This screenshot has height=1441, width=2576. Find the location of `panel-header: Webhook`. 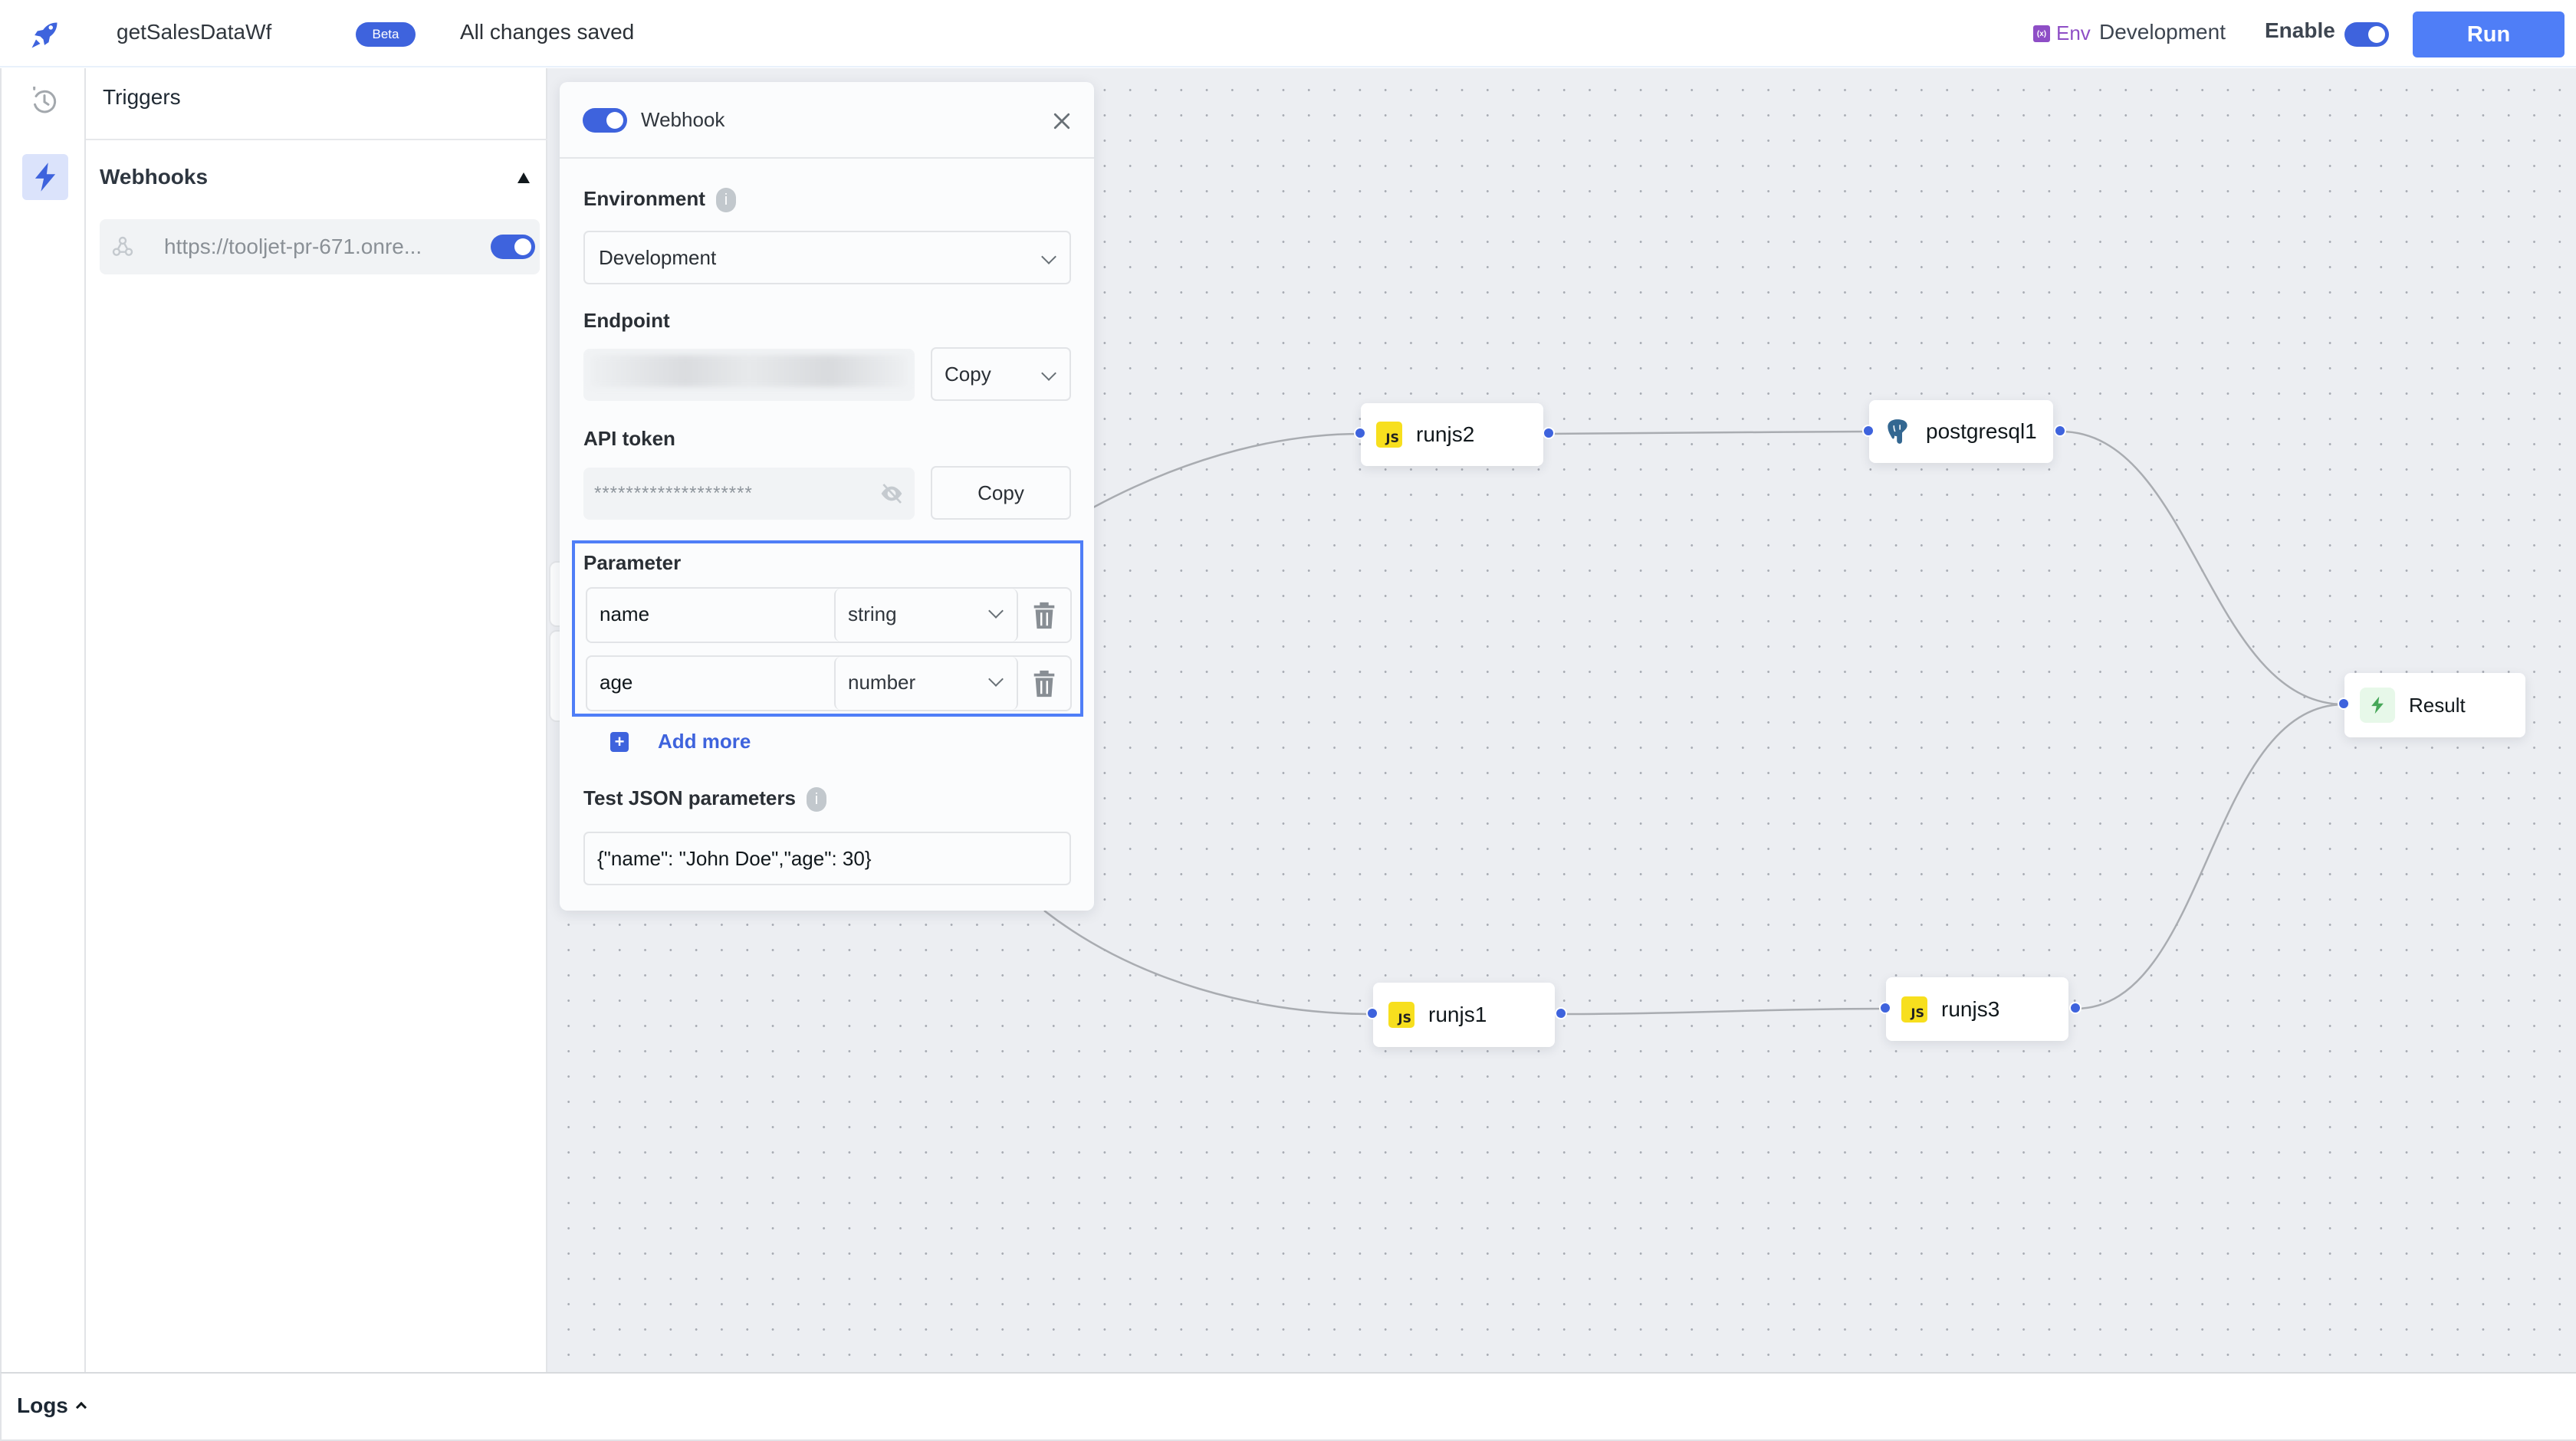

panel-header: Webhook is located at coordinates (827, 120).